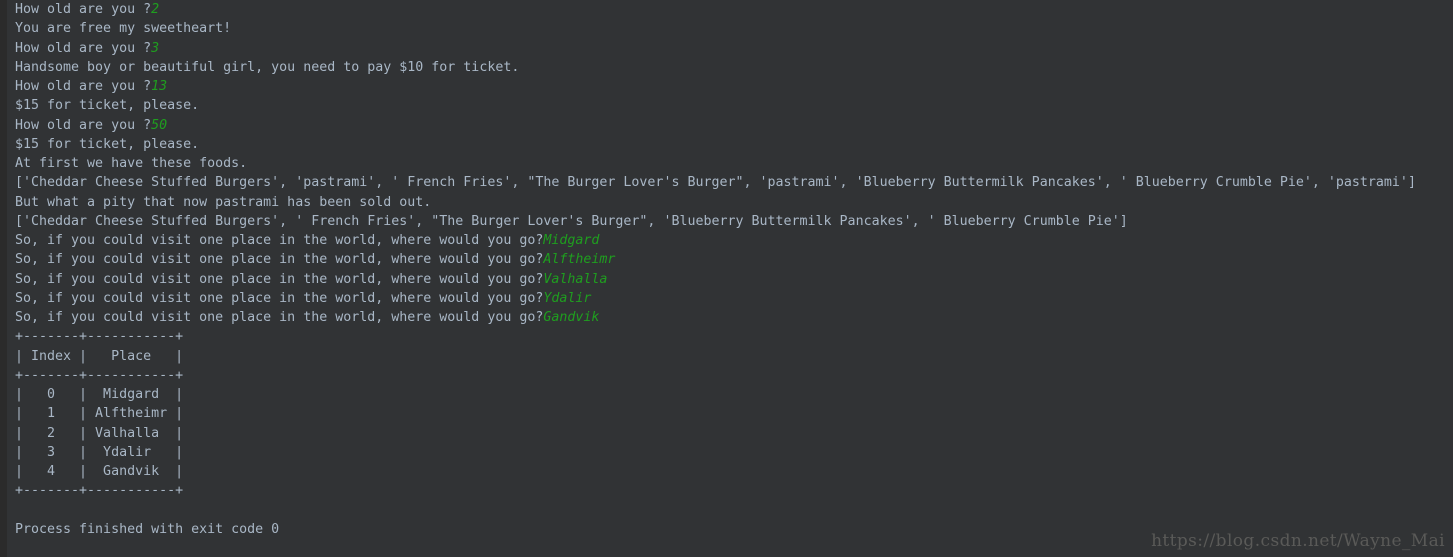 The width and height of the screenshot is (1453, 557). What do you see at coordinates (579, 260) in the screenshot?
I see `user-input-echo: Alftheimr` at bounding box center [579, 260].